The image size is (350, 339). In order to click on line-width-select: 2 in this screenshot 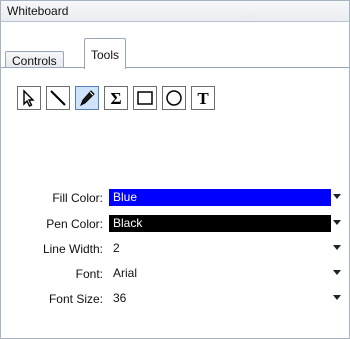, I will do `click(220, 248)`.